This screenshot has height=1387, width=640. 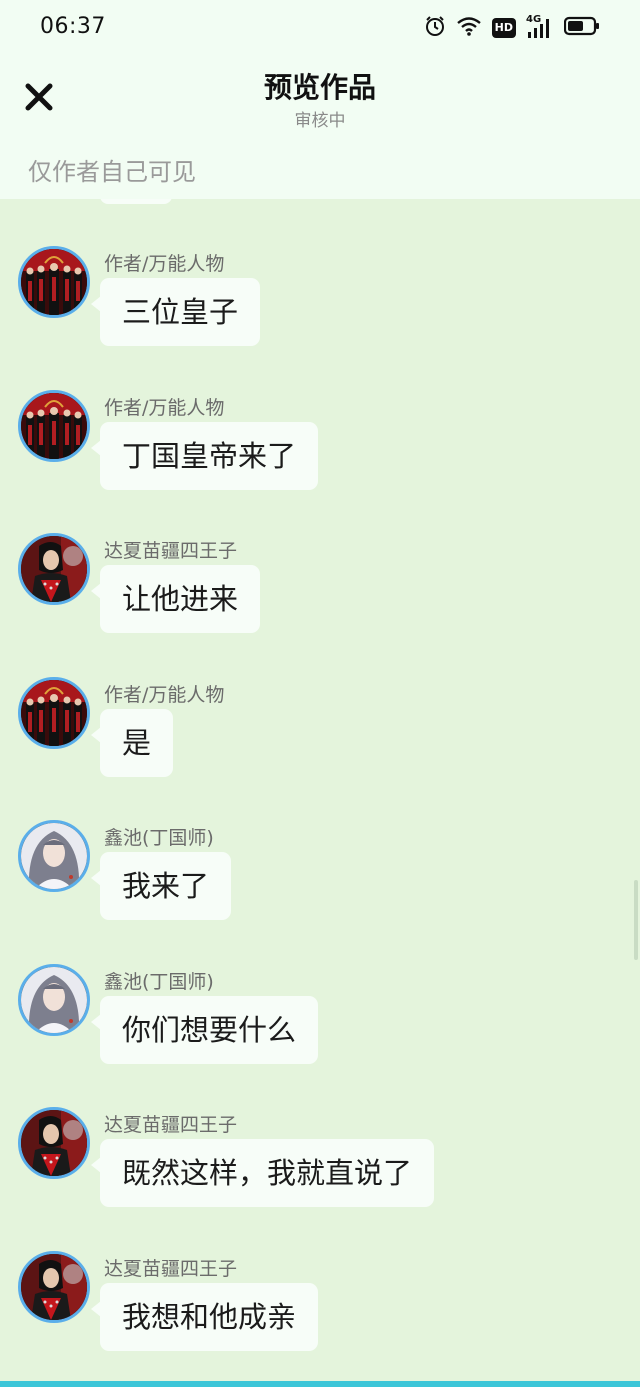 I want to click on message-bubble: 是, so click(x=132, y=742).